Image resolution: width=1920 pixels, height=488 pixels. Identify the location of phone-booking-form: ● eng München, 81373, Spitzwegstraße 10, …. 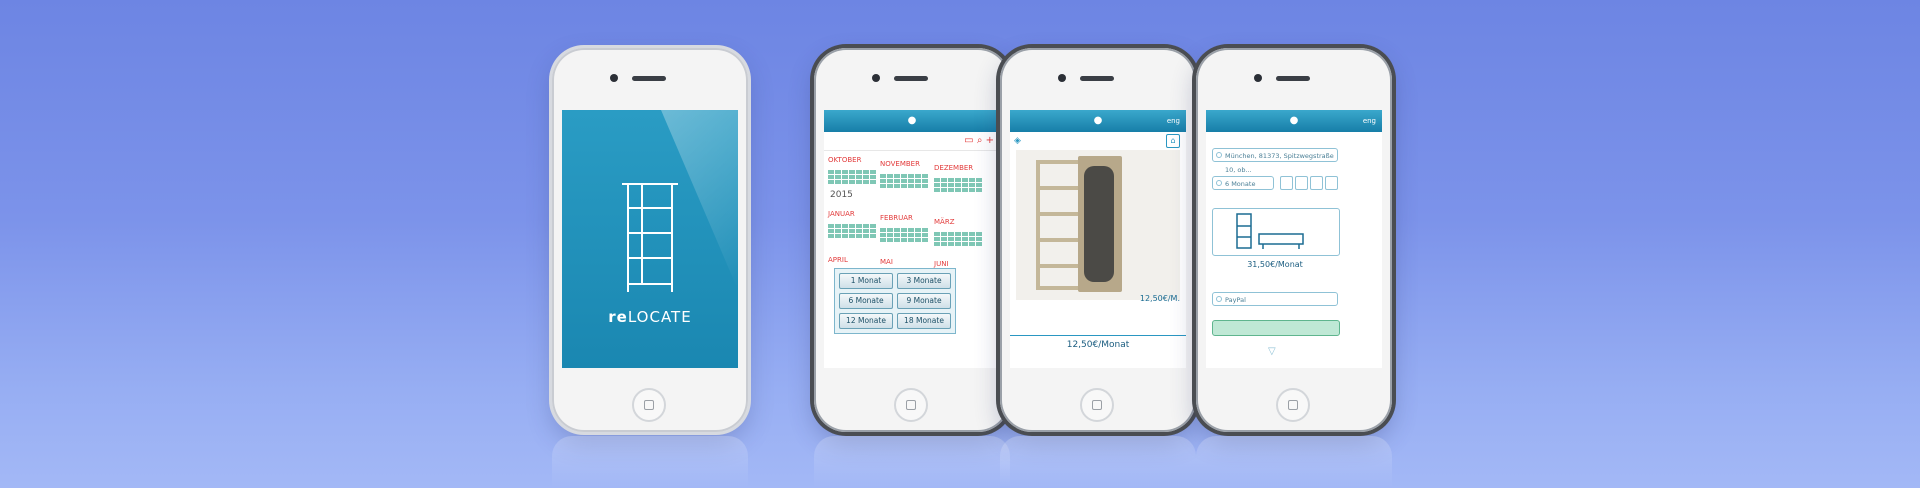
(1294, 240).